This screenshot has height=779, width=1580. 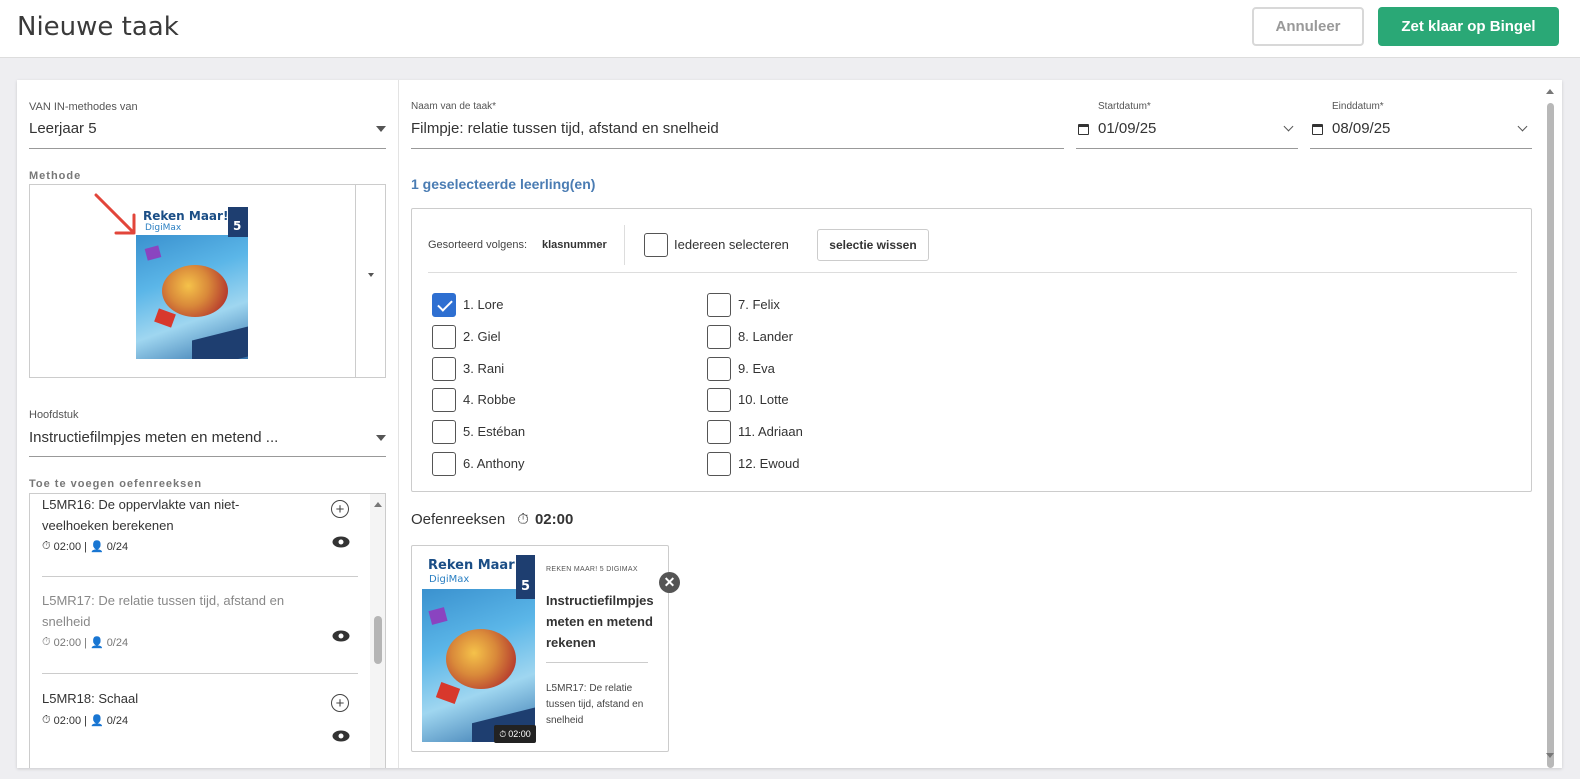 What do you see at coordinates (207, 134) in the screenshot?
I see `methods-select: Leerjaar 5` at bounding box center [207, 134].